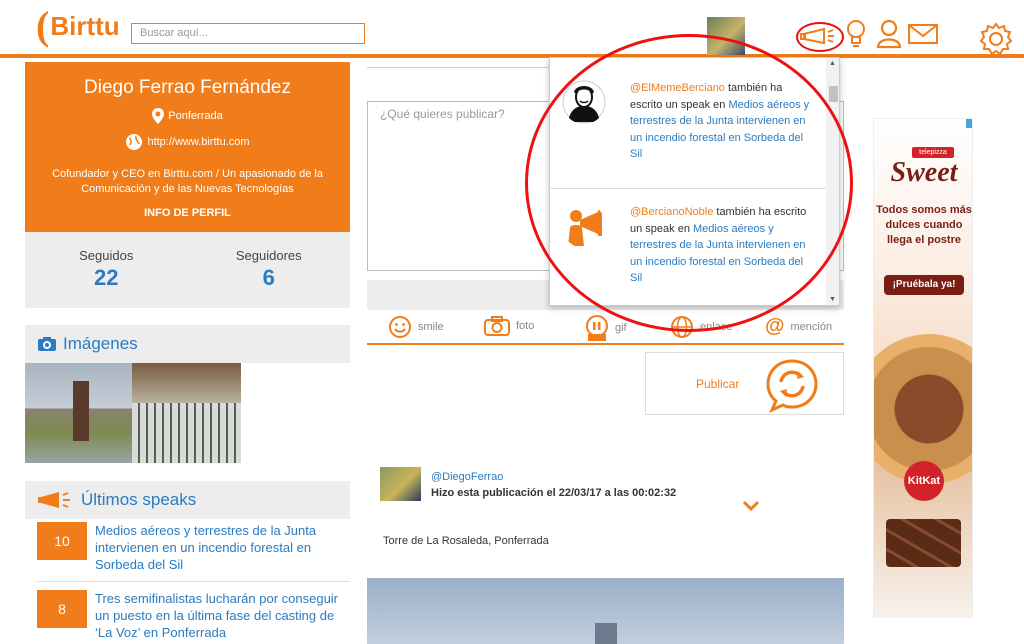 The height and width of the screenshot is (644, 1024). Describe the element at coordinates (106, 277) in the screenshot. I see `stat-value: 22` at that location.